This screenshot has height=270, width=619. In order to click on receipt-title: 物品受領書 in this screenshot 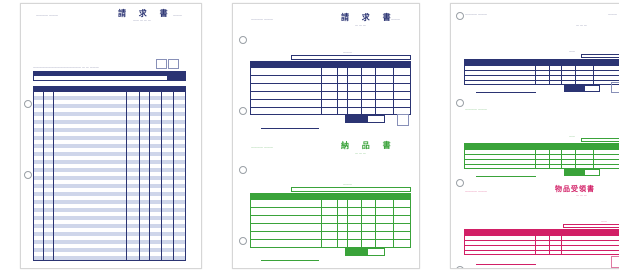, I will do `click(575, 188)`.